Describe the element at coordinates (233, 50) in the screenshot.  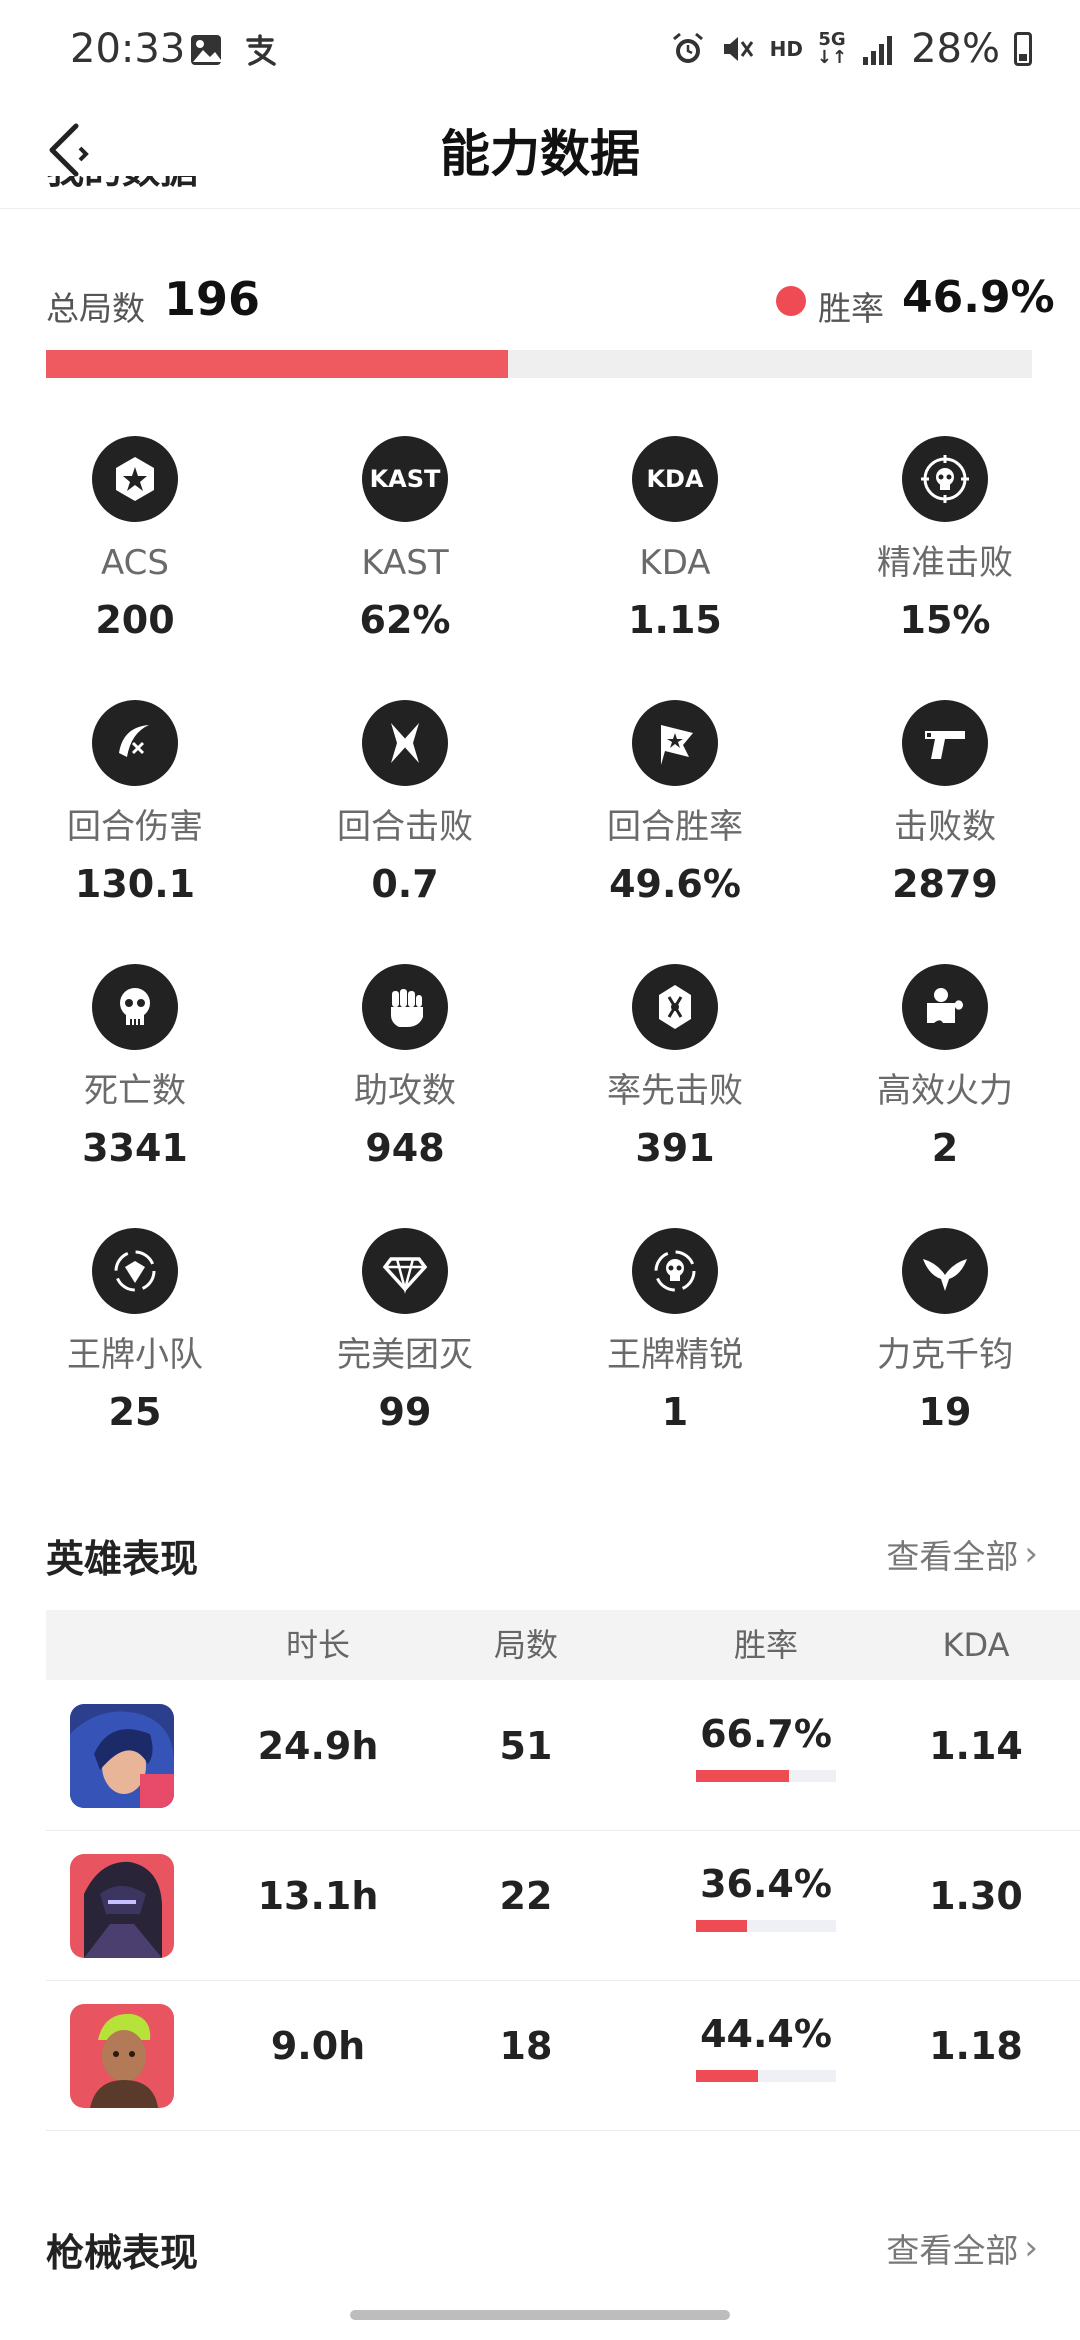
I see `status-left-icons` at that location.